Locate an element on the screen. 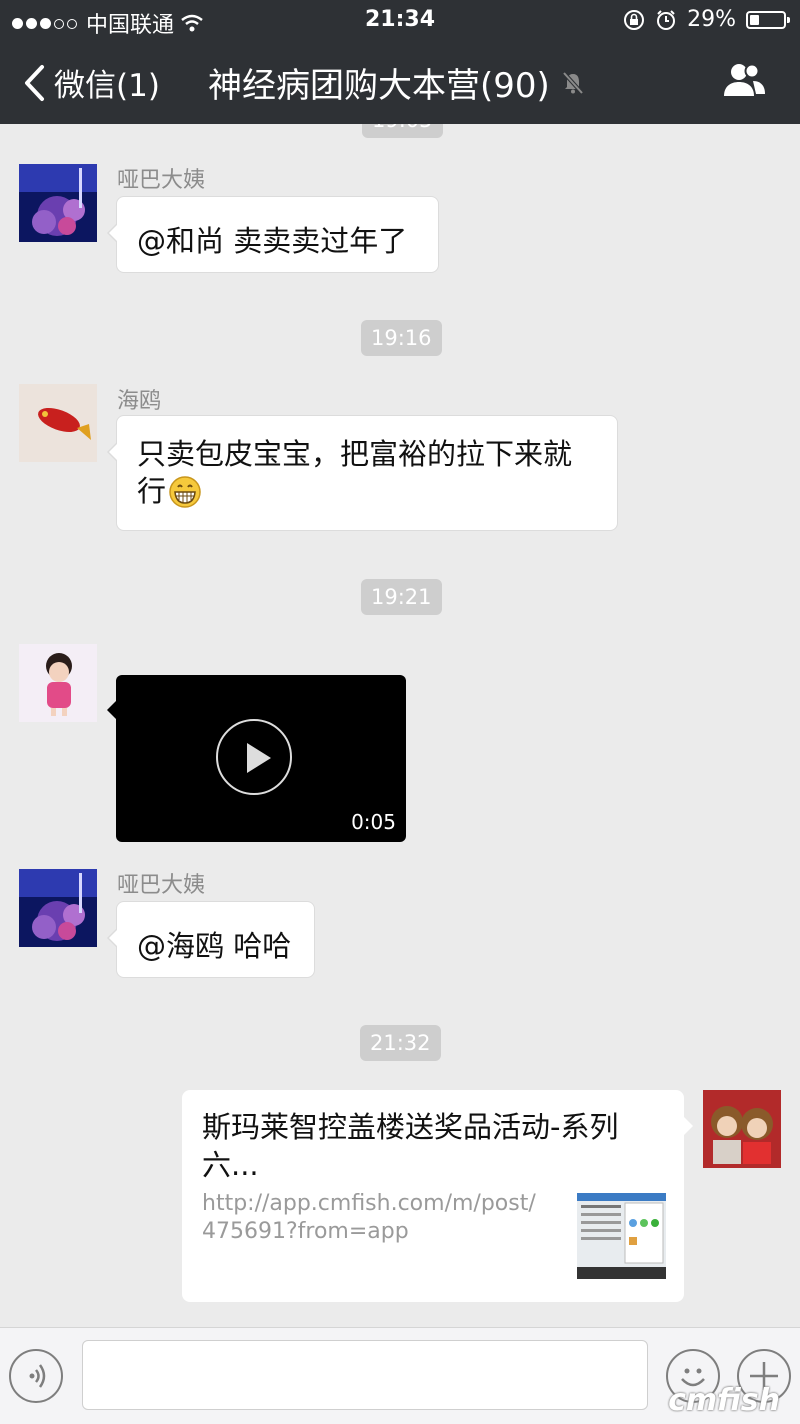 This screenshot has height=1424, width=800. play-icon is located at coordinates (254, 757).